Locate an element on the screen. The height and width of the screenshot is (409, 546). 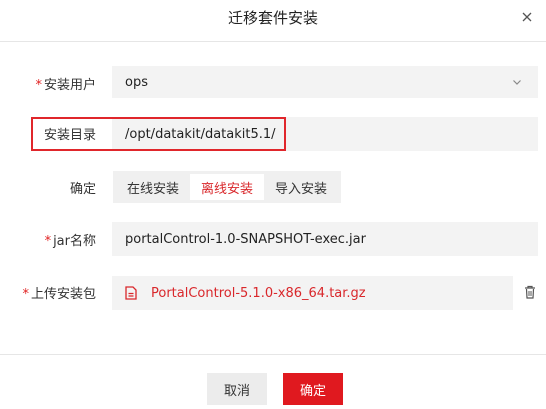
highlight-box is located at coordinates (158, 134).